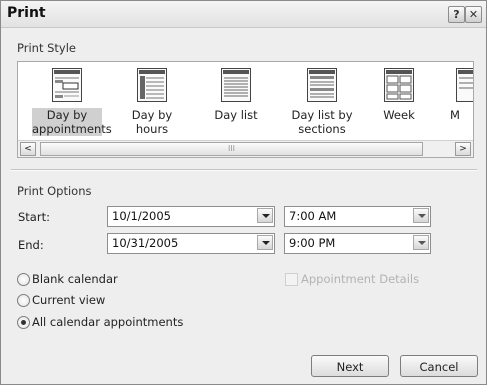 The image size is (487, 385). I want to click on style-month: M, so click(459, 101).